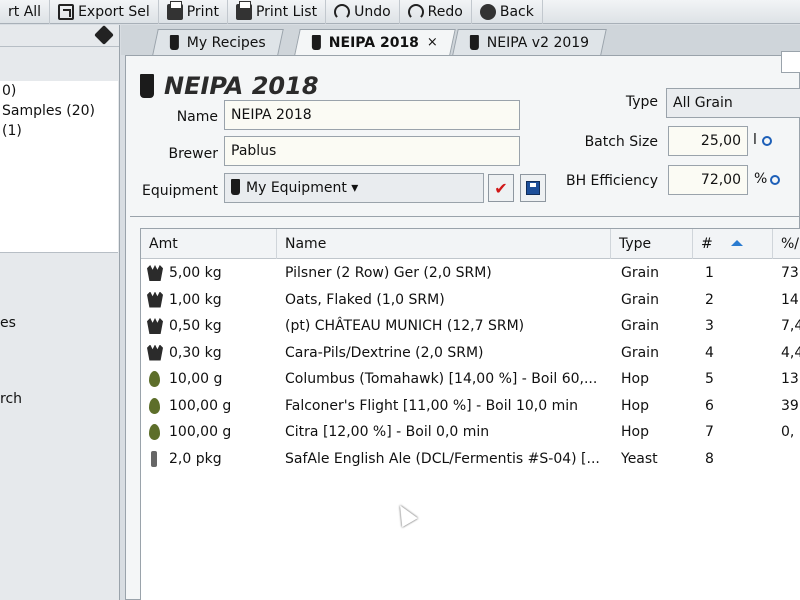  What do you see at coordinates (372, 151) in the screenshot?
I see `brewer-field: Pablus` at bounding box center [372, 151].